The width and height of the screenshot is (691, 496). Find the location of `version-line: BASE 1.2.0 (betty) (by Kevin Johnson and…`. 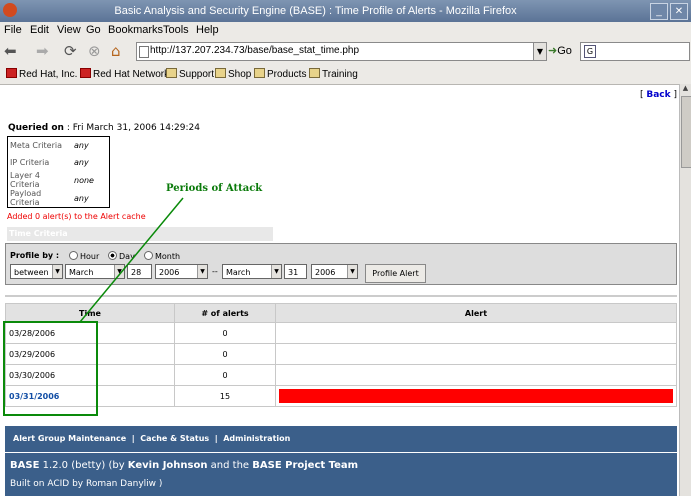

version-line: BASE 1.2.0 (betty) (by Kevin Johnson and… is located at coordinates (184, 465).